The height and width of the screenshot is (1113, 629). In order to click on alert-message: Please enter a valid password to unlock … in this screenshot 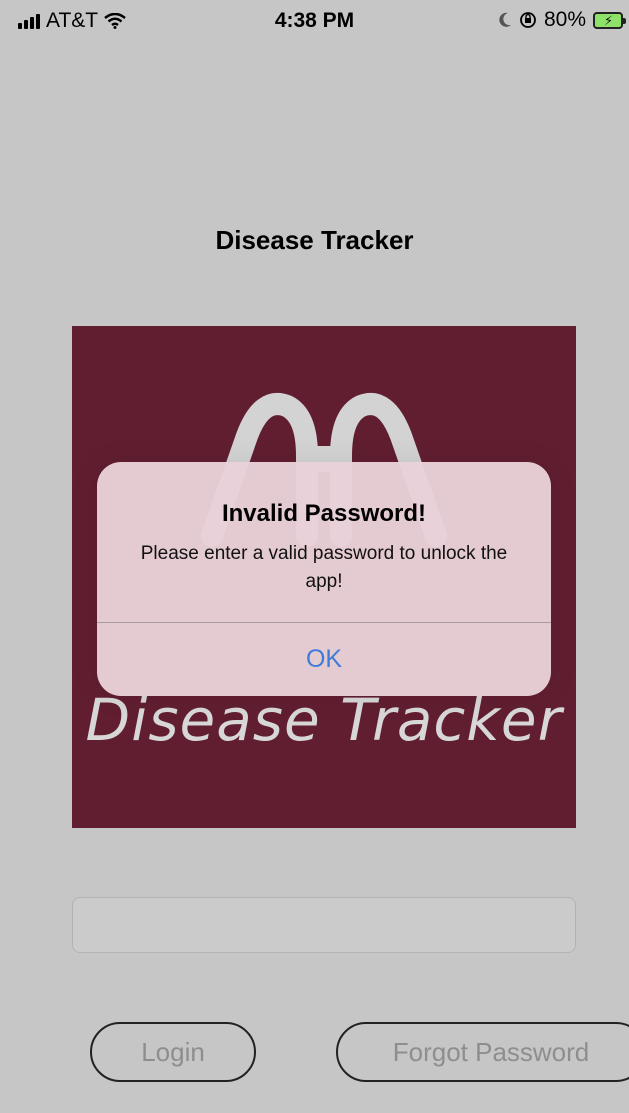, I will do `click(324, 567)`.